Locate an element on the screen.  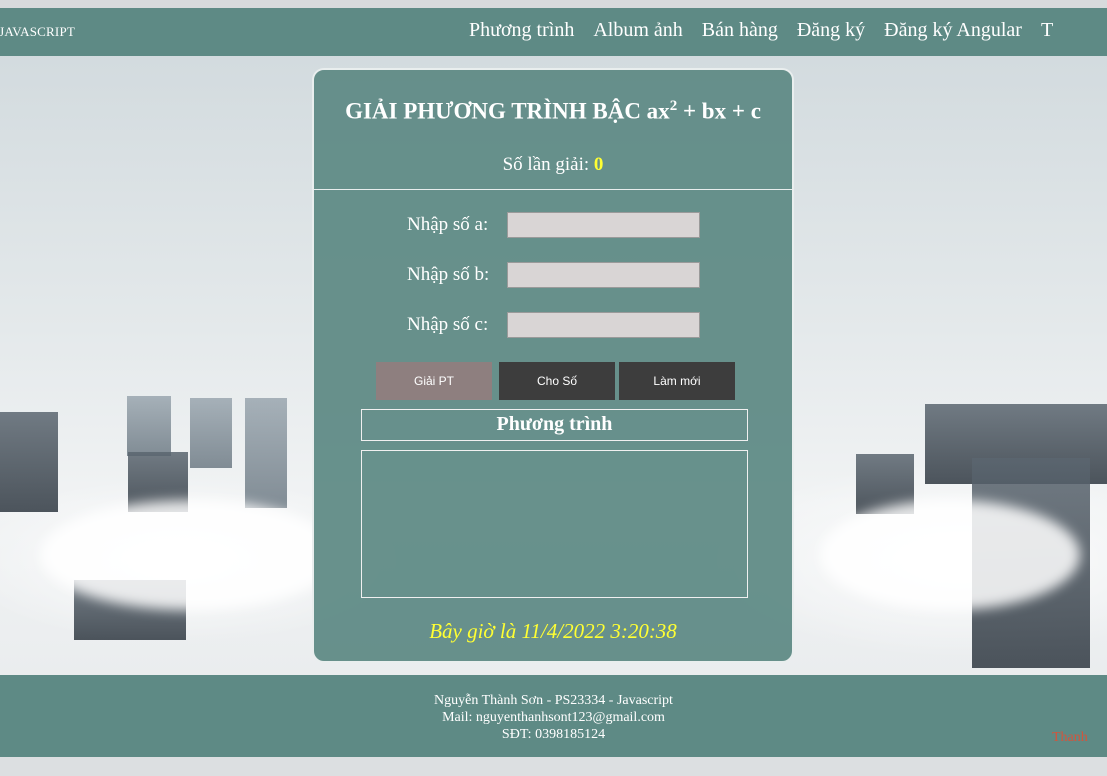
watermark-text: Thanh is located at coordinates (1070, 737).